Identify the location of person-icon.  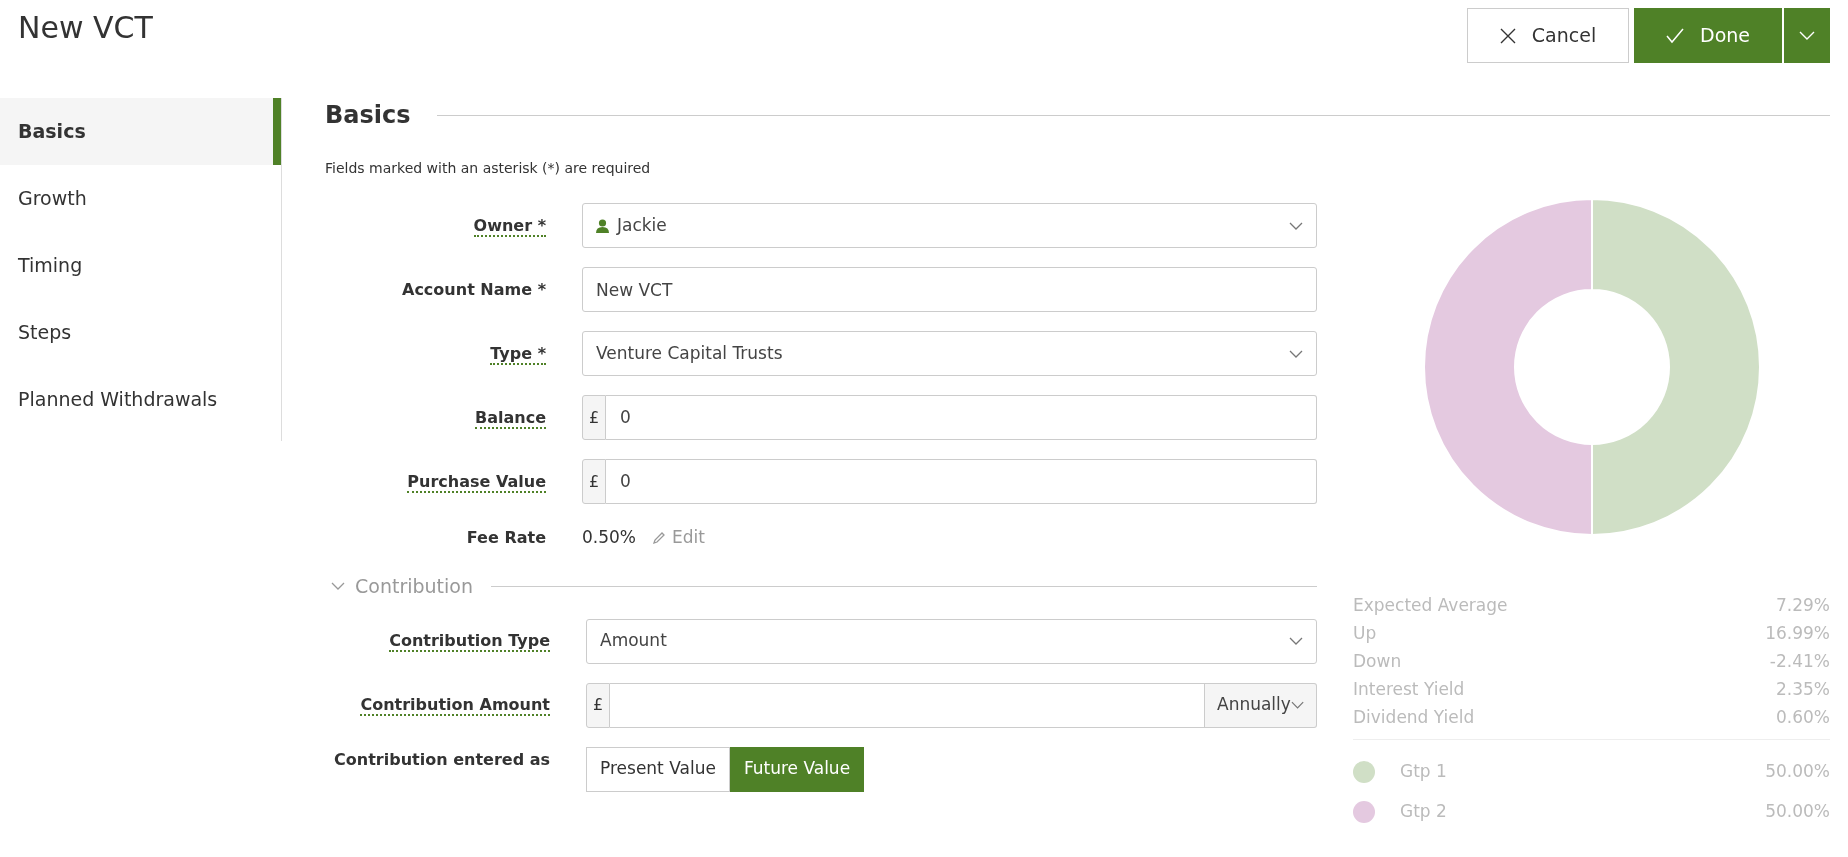
(602, 225).